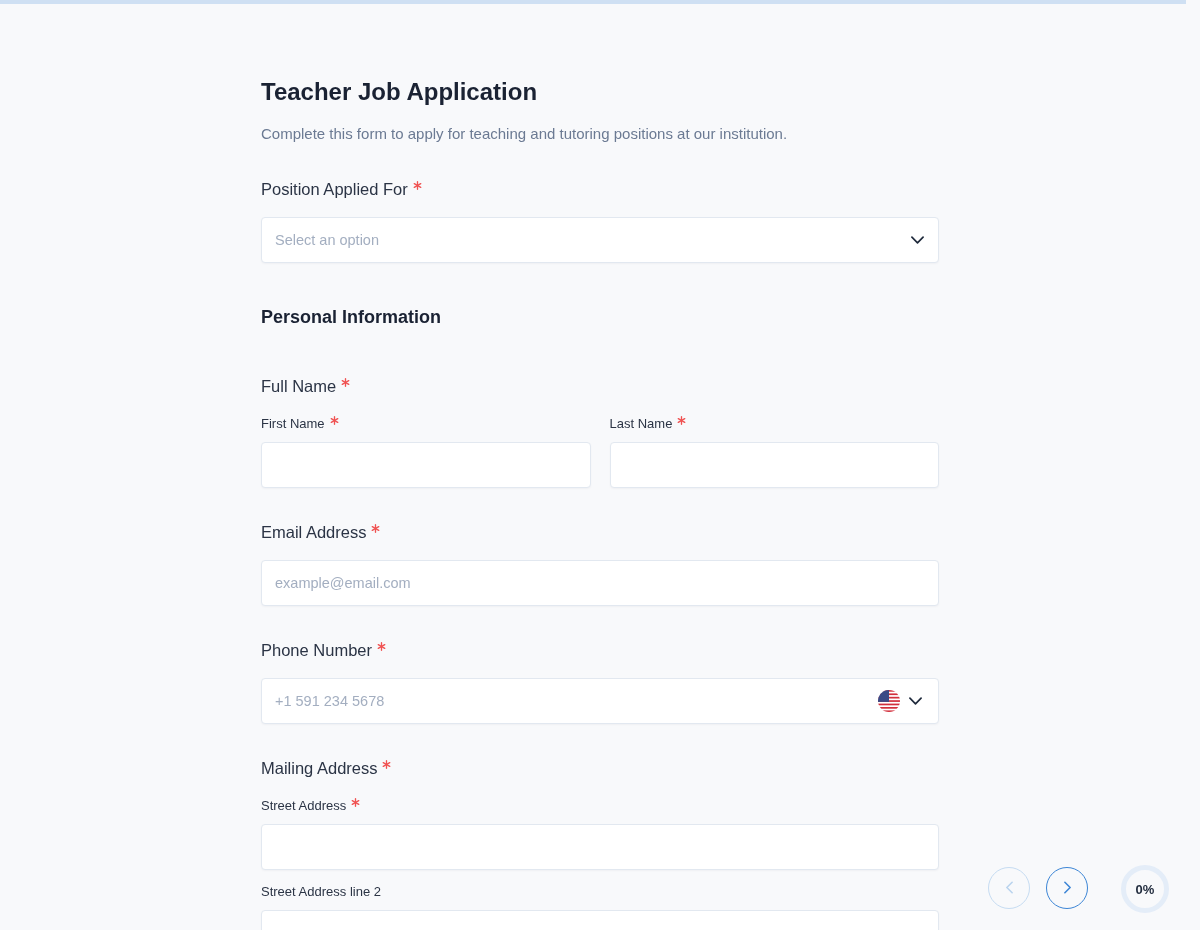 The image size is (1200, 930). Describe the element at coordinates (600, 240) in the screenshot. I see `select-field: Select an option` at that location.